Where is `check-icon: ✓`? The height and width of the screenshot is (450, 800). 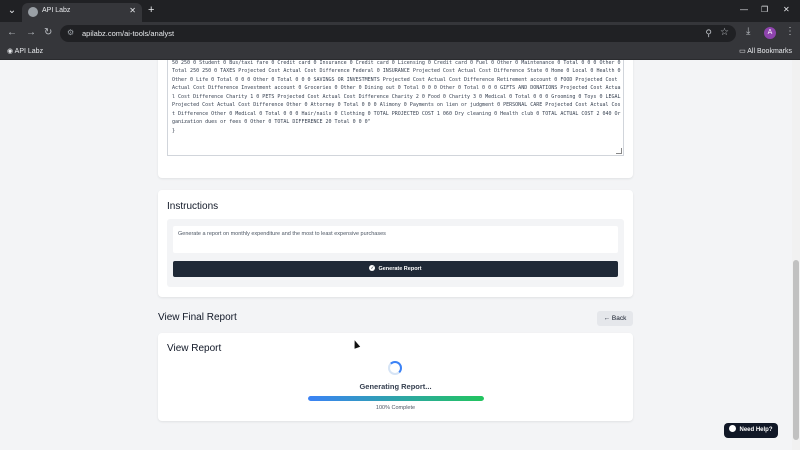 check-icon: ✓ is located at coordinates (372, 267).